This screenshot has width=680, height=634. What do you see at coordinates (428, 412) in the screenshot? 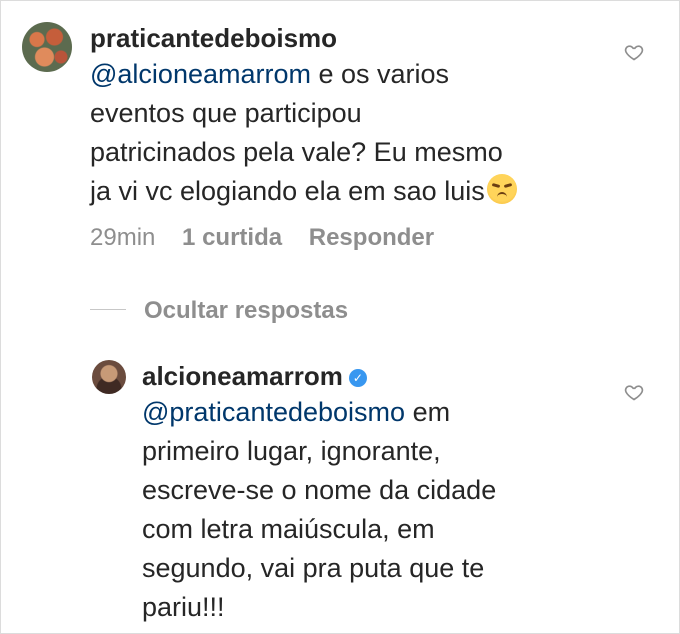
I see `reply-text-line: em` at bounding box center [428, 412].